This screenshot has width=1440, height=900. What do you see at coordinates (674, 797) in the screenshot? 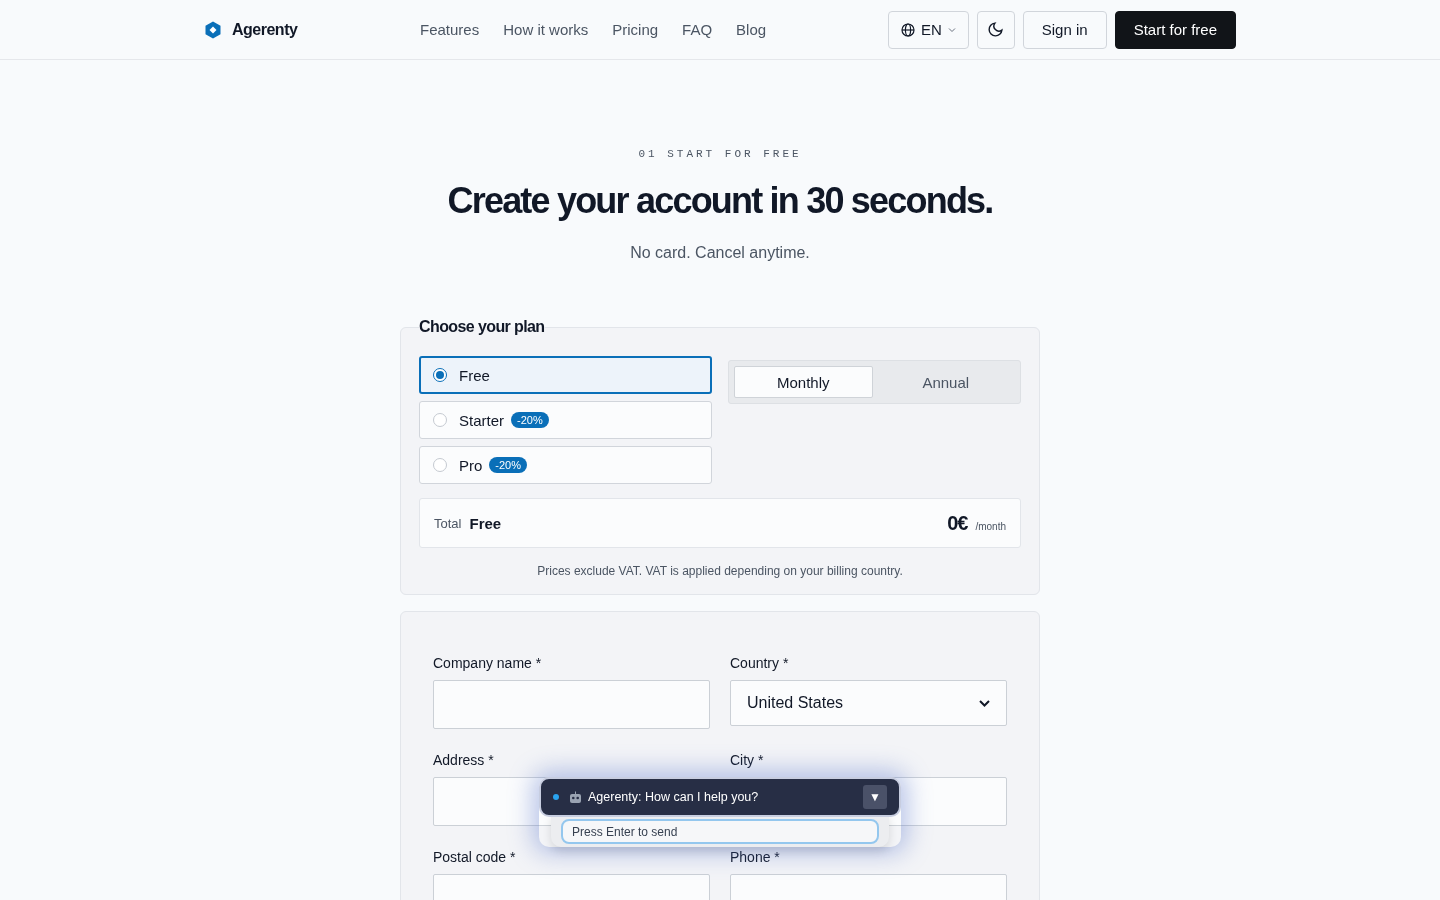
I see `chat-title: Agerenty: How can I help you?` at bounding box center [674, 797].